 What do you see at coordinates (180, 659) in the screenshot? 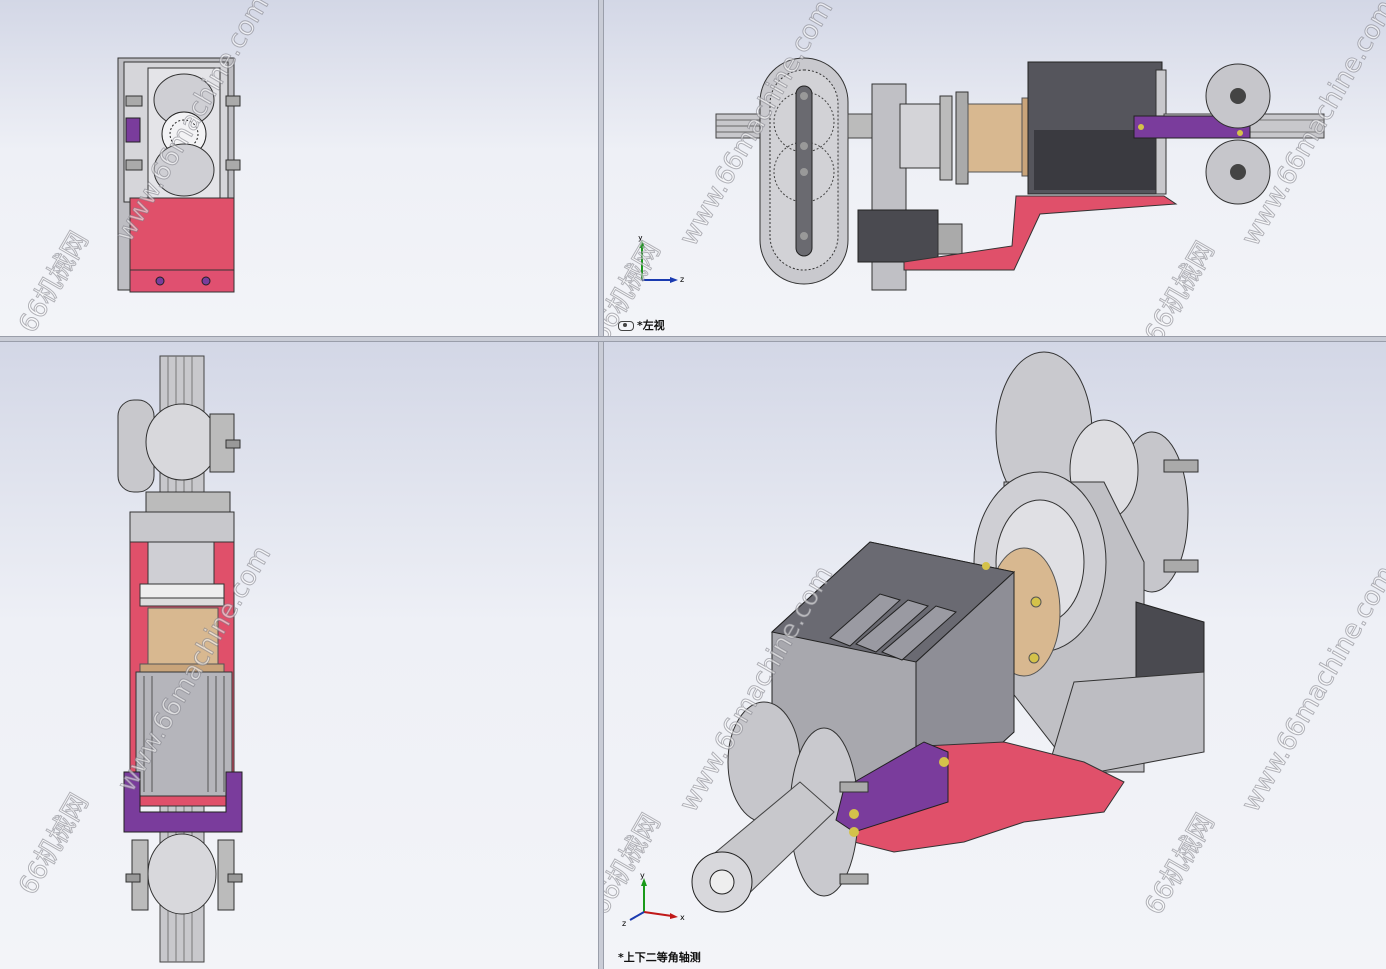
I see `model-top-view` at bounding box center [180, 659].